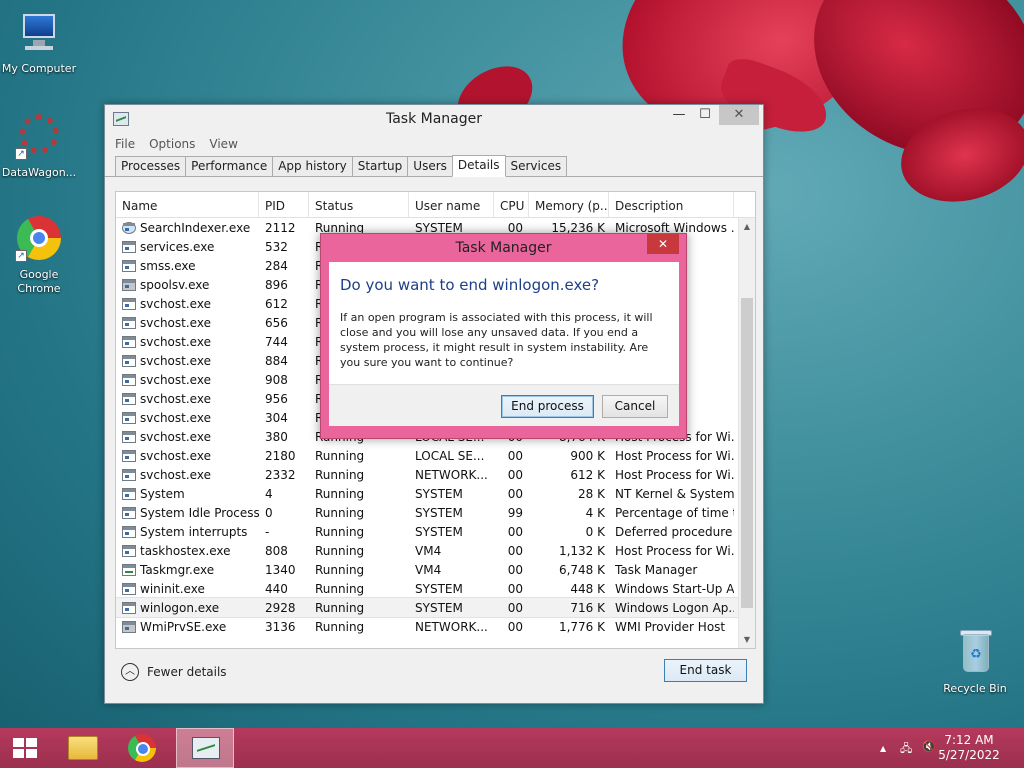  What do you see at coordinates (503, 248) in the screenshot?
I see `dialog-title-bar: Task Manager ✕` at bounding box center [503, 248].